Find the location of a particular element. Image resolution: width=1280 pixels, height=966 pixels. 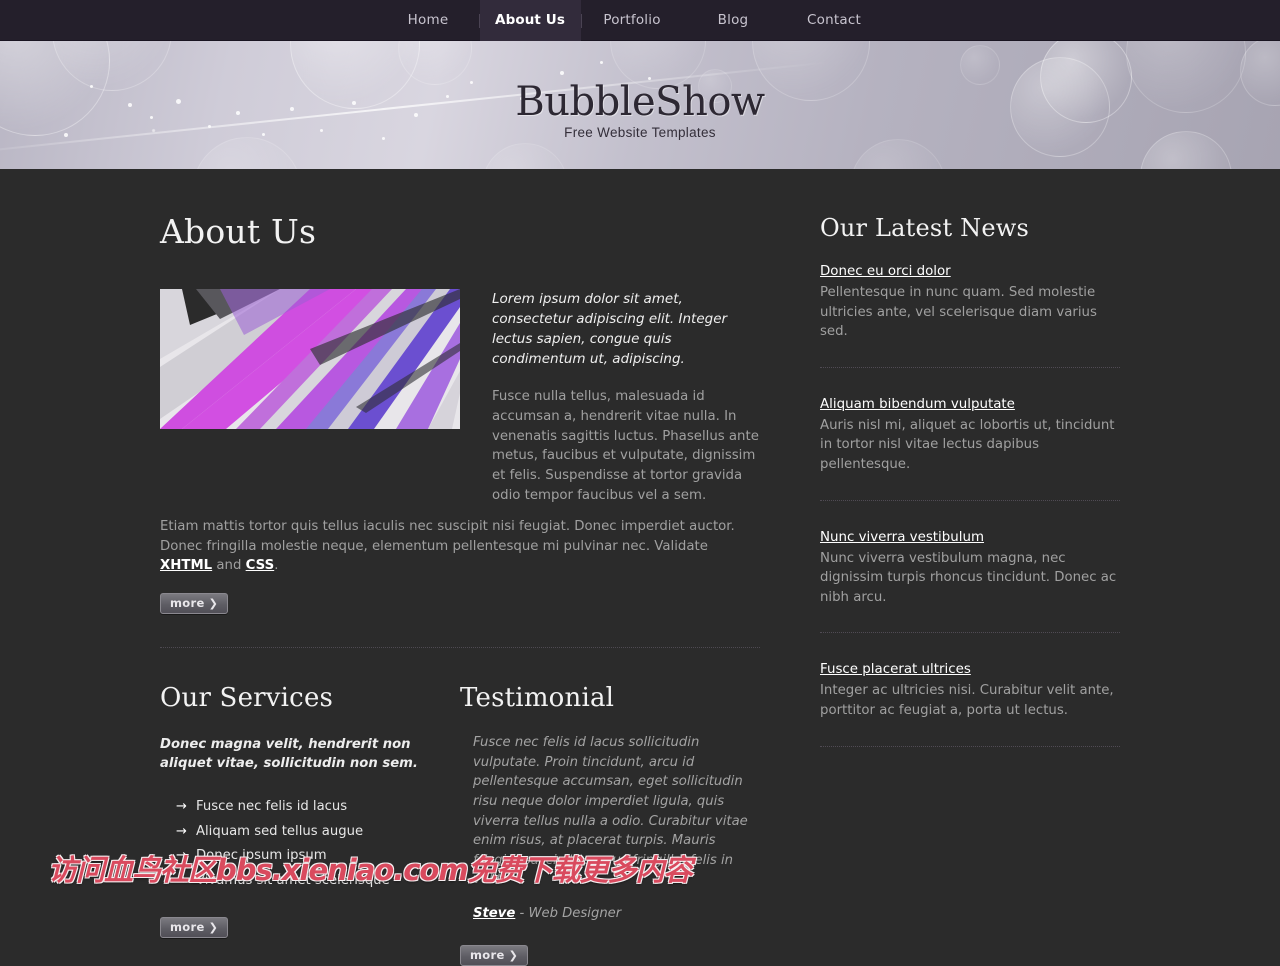

list-item: → Fusce nec felis id lacus is located at coordinates (294, 807).